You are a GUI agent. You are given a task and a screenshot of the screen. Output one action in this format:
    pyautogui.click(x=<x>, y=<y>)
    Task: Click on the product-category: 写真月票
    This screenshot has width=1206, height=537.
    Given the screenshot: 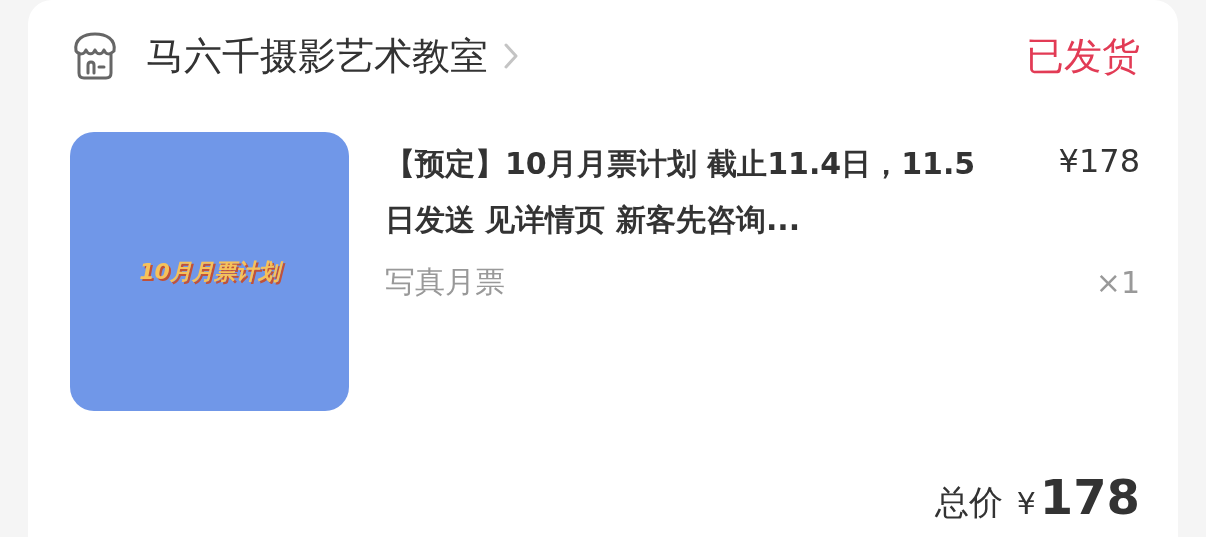 What is the action you would take?
    pyautogui.click(x=445, y=282)
    